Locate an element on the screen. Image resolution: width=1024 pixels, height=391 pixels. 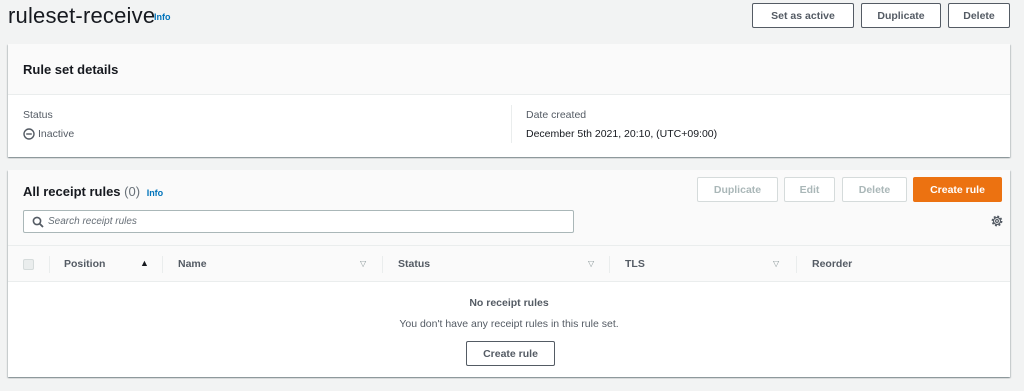
edit-rule-button: Edit is located at coordinates (809, 189).